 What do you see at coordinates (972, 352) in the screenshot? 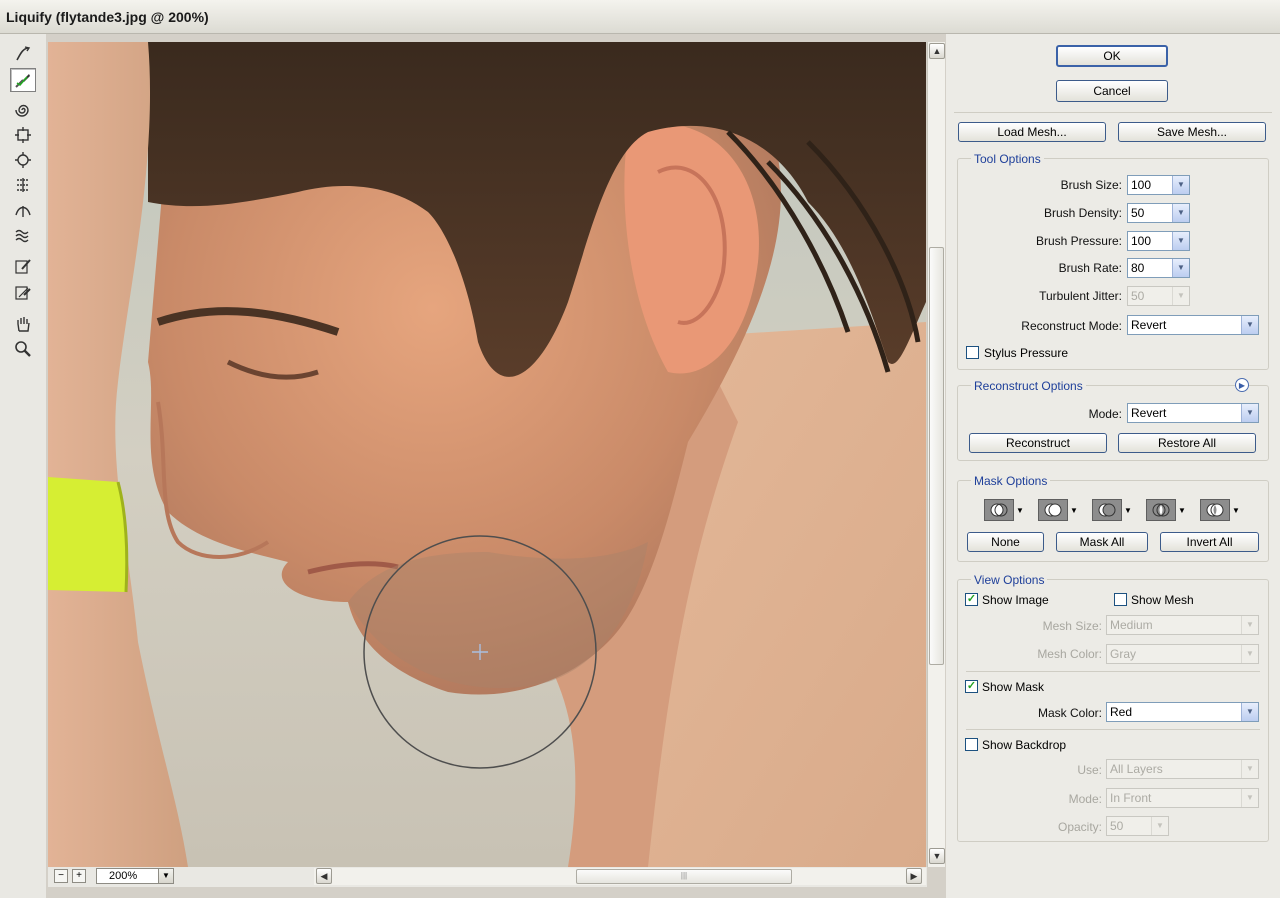
I see `stylus-pressure-checkbox` at bounding box center [972, 352].